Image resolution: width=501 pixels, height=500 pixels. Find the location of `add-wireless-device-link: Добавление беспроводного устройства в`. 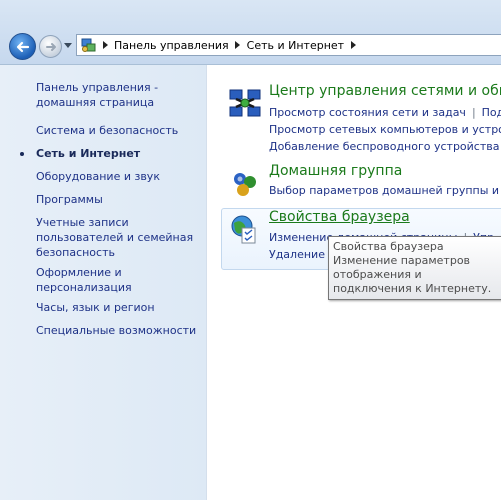

add-wireless-device-link: Добавление беспроводного устройства в is located at coordinates (385, 146).